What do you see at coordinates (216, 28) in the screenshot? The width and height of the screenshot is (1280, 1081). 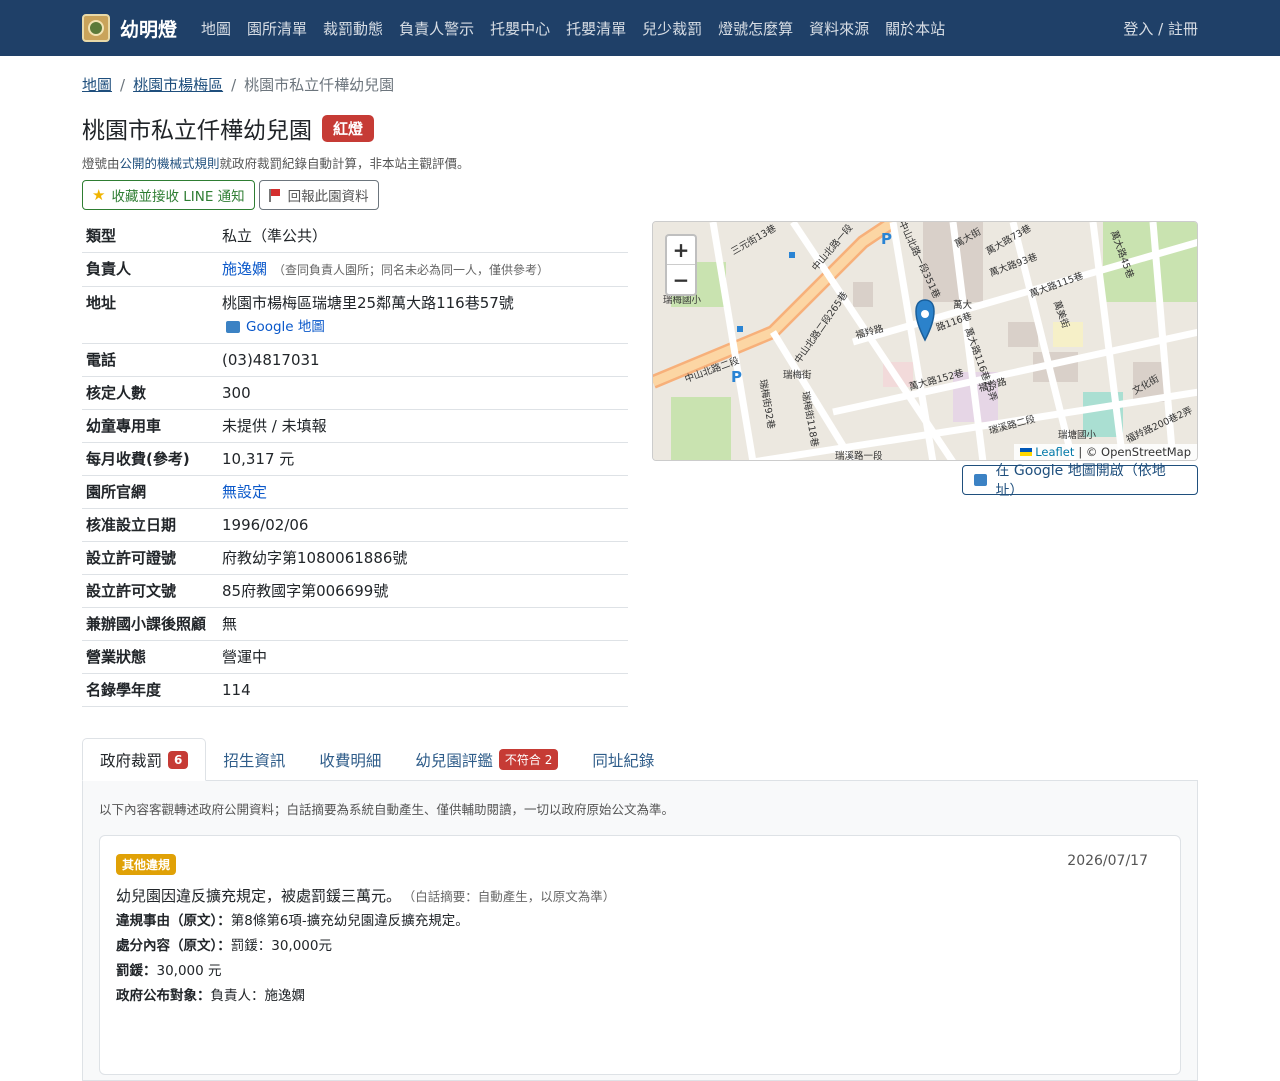 I see `nav-item-map: 地圖` at bounding box center [216, 28].